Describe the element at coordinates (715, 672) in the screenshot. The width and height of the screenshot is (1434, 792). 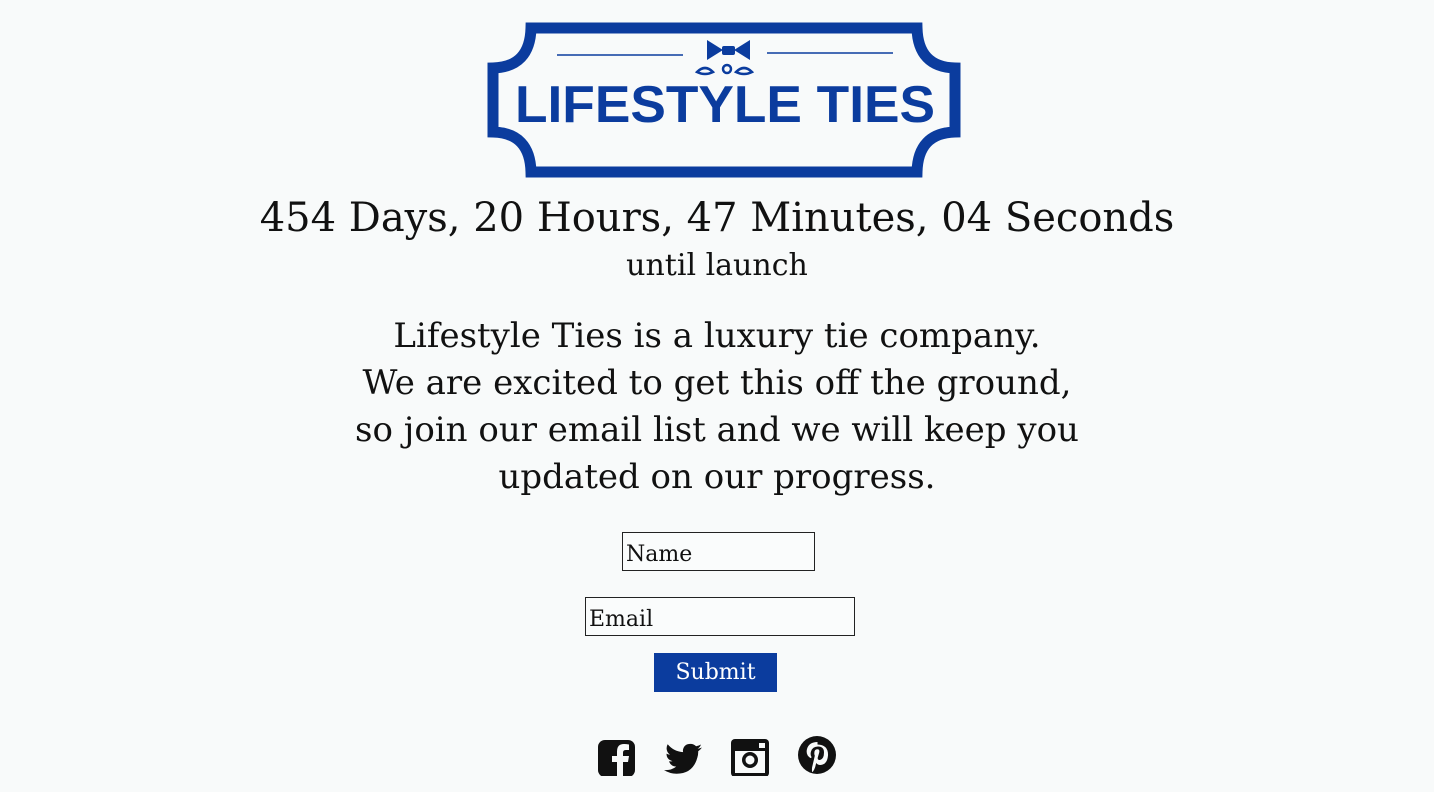
I see `submit-button: Submit` at that location.